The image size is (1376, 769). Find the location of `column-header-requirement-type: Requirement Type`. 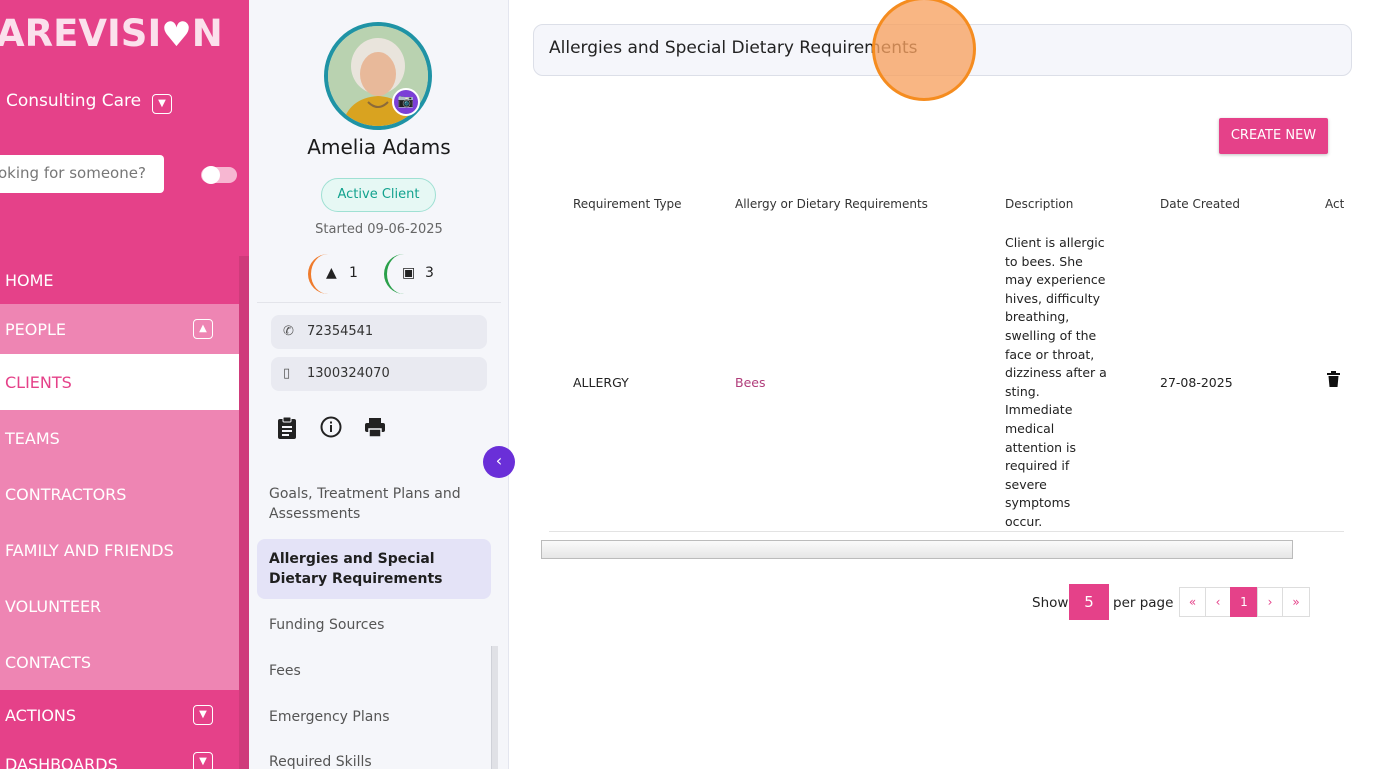

column-header-requirement-type: Requirement Type is located at coordinates (627, 204).